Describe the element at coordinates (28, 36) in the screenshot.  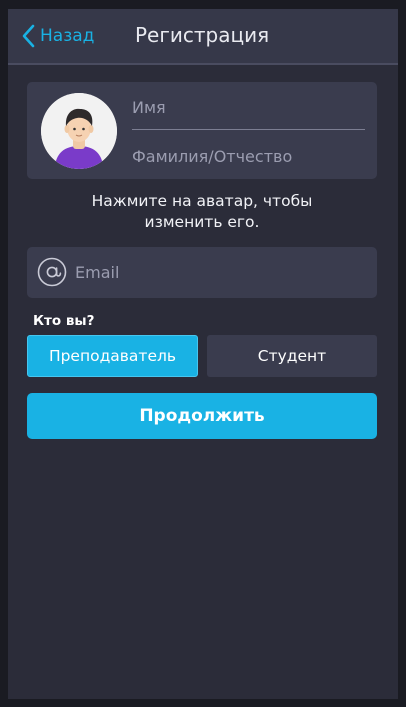
I see `chevron-left-icon` at that location.